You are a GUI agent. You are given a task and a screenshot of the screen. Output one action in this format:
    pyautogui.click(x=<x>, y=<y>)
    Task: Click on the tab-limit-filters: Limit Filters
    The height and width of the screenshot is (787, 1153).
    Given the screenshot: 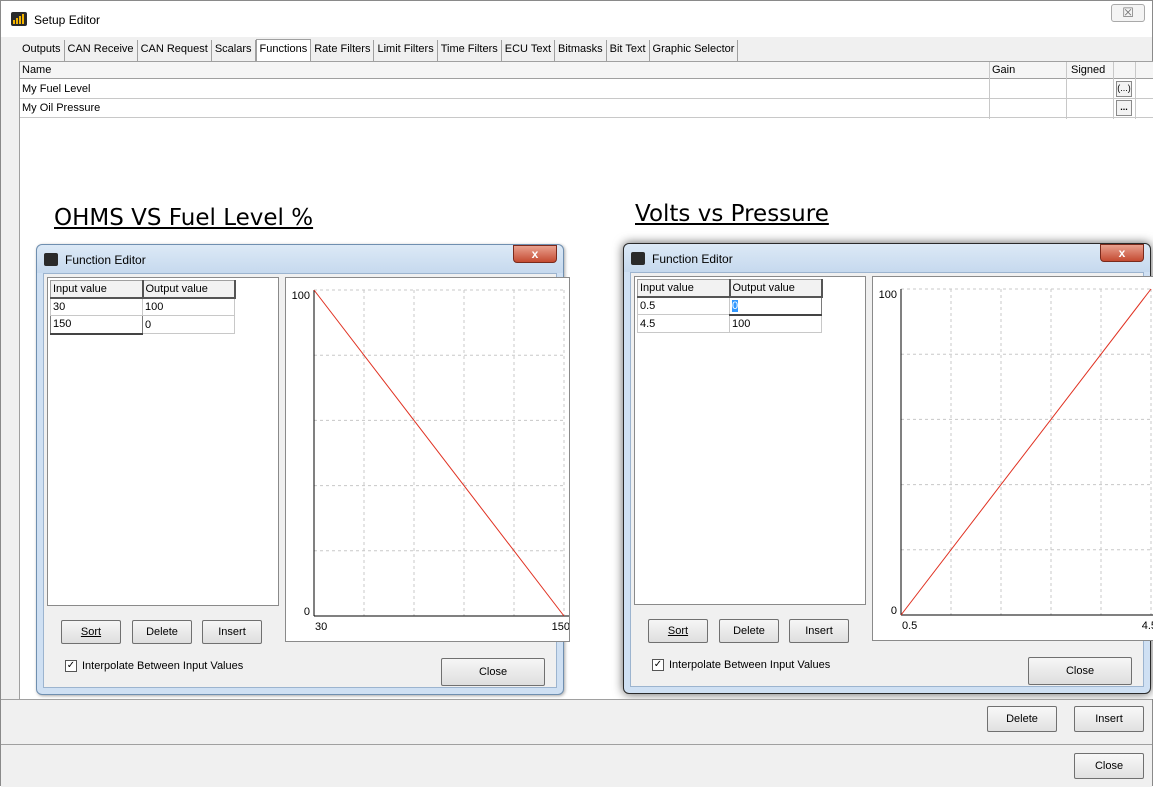 What is the action you would take?
    pyautogui.click(x=406, y=50)
    